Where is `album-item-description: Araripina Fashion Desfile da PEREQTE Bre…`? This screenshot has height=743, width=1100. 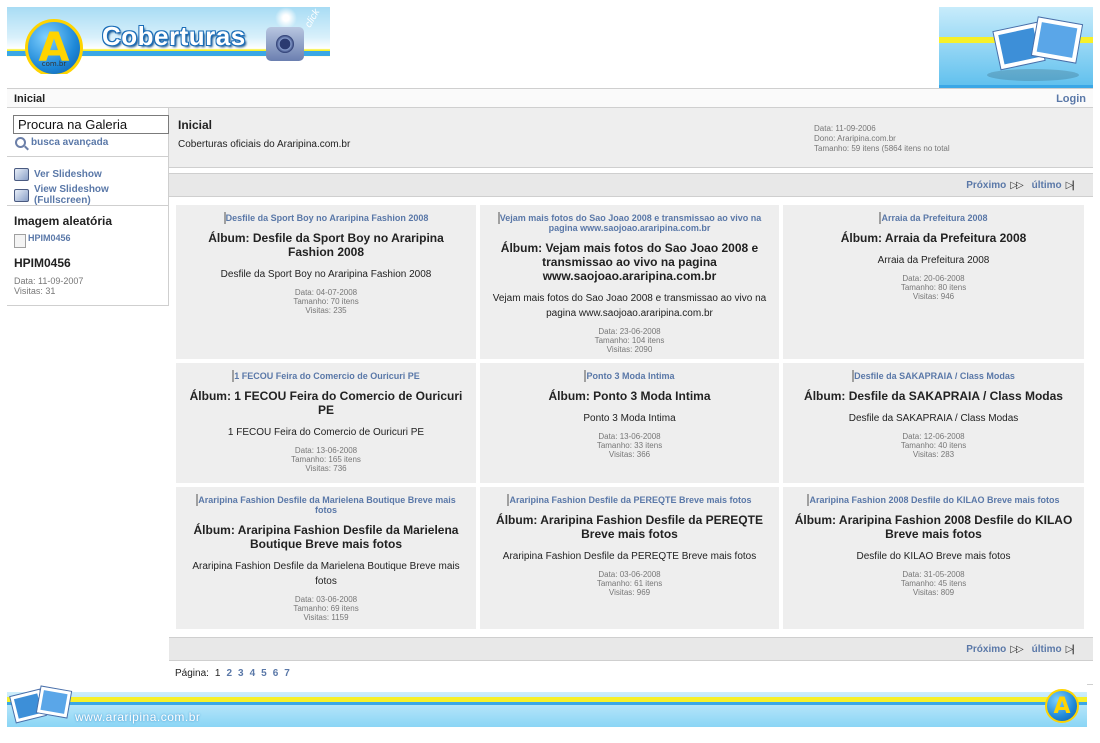
album-item-description: Araripina Fashion Desfile da PEREQTE Bre… is located at coordinates (629, 556).